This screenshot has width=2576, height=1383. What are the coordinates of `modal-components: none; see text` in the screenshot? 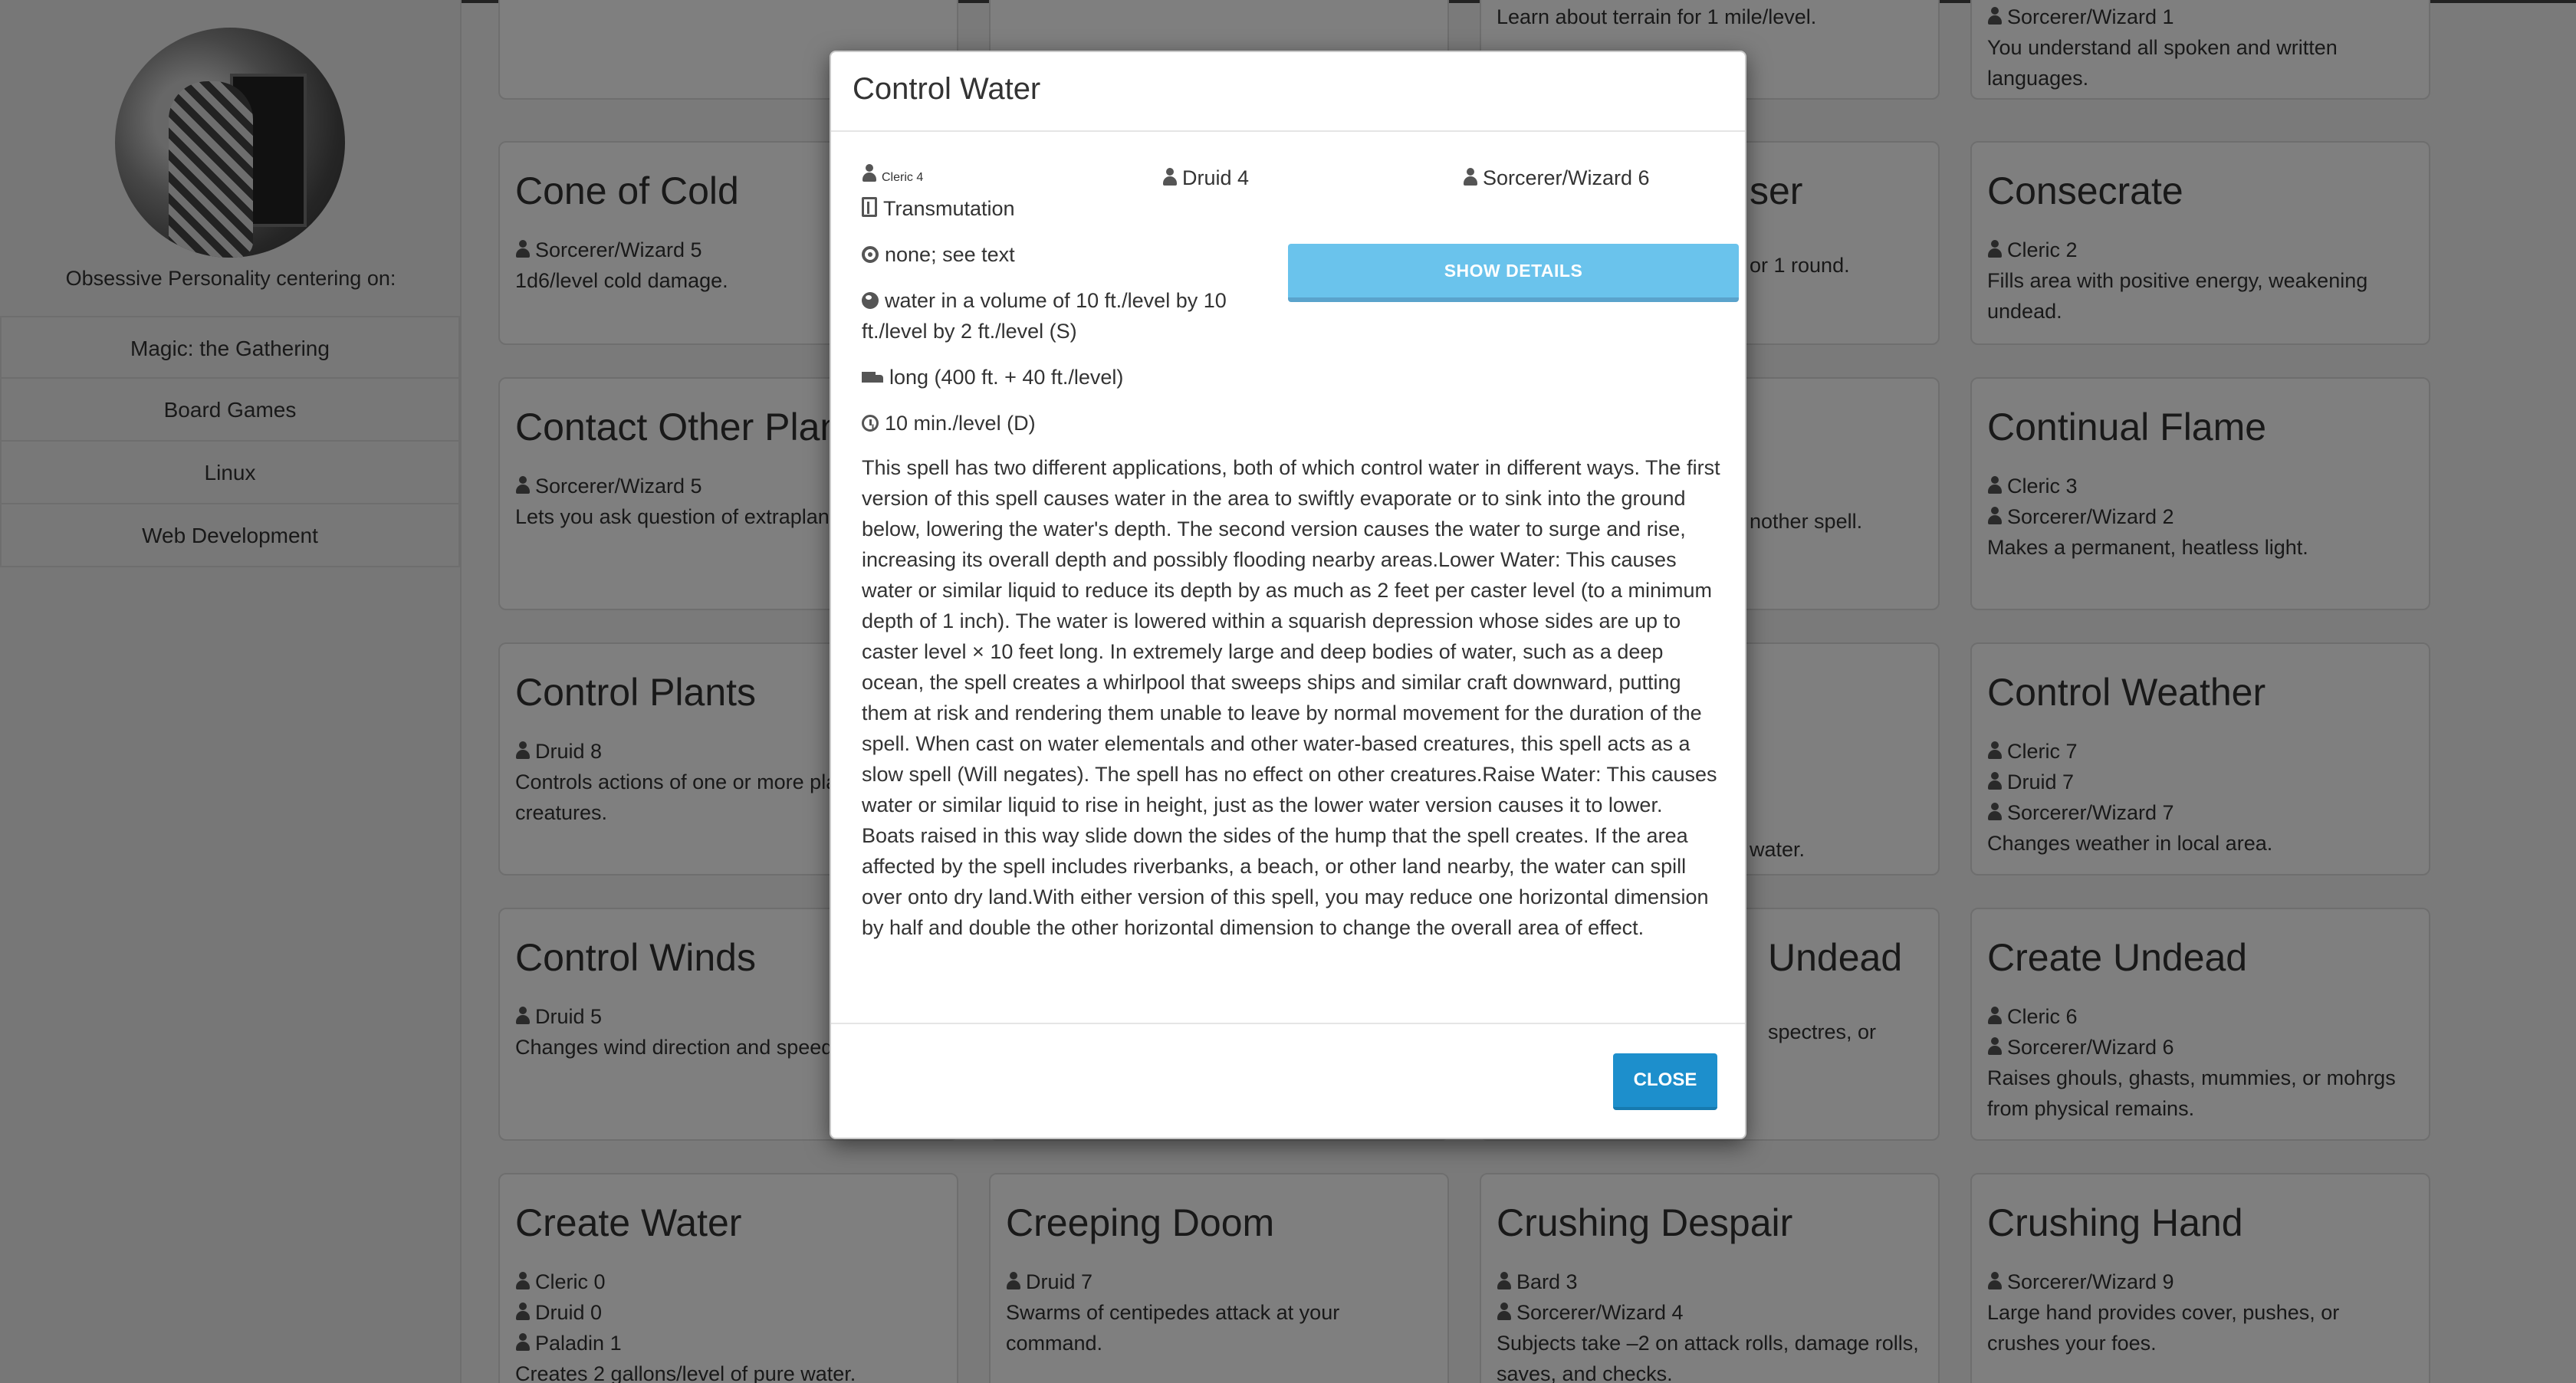 It's located at (939, 255).